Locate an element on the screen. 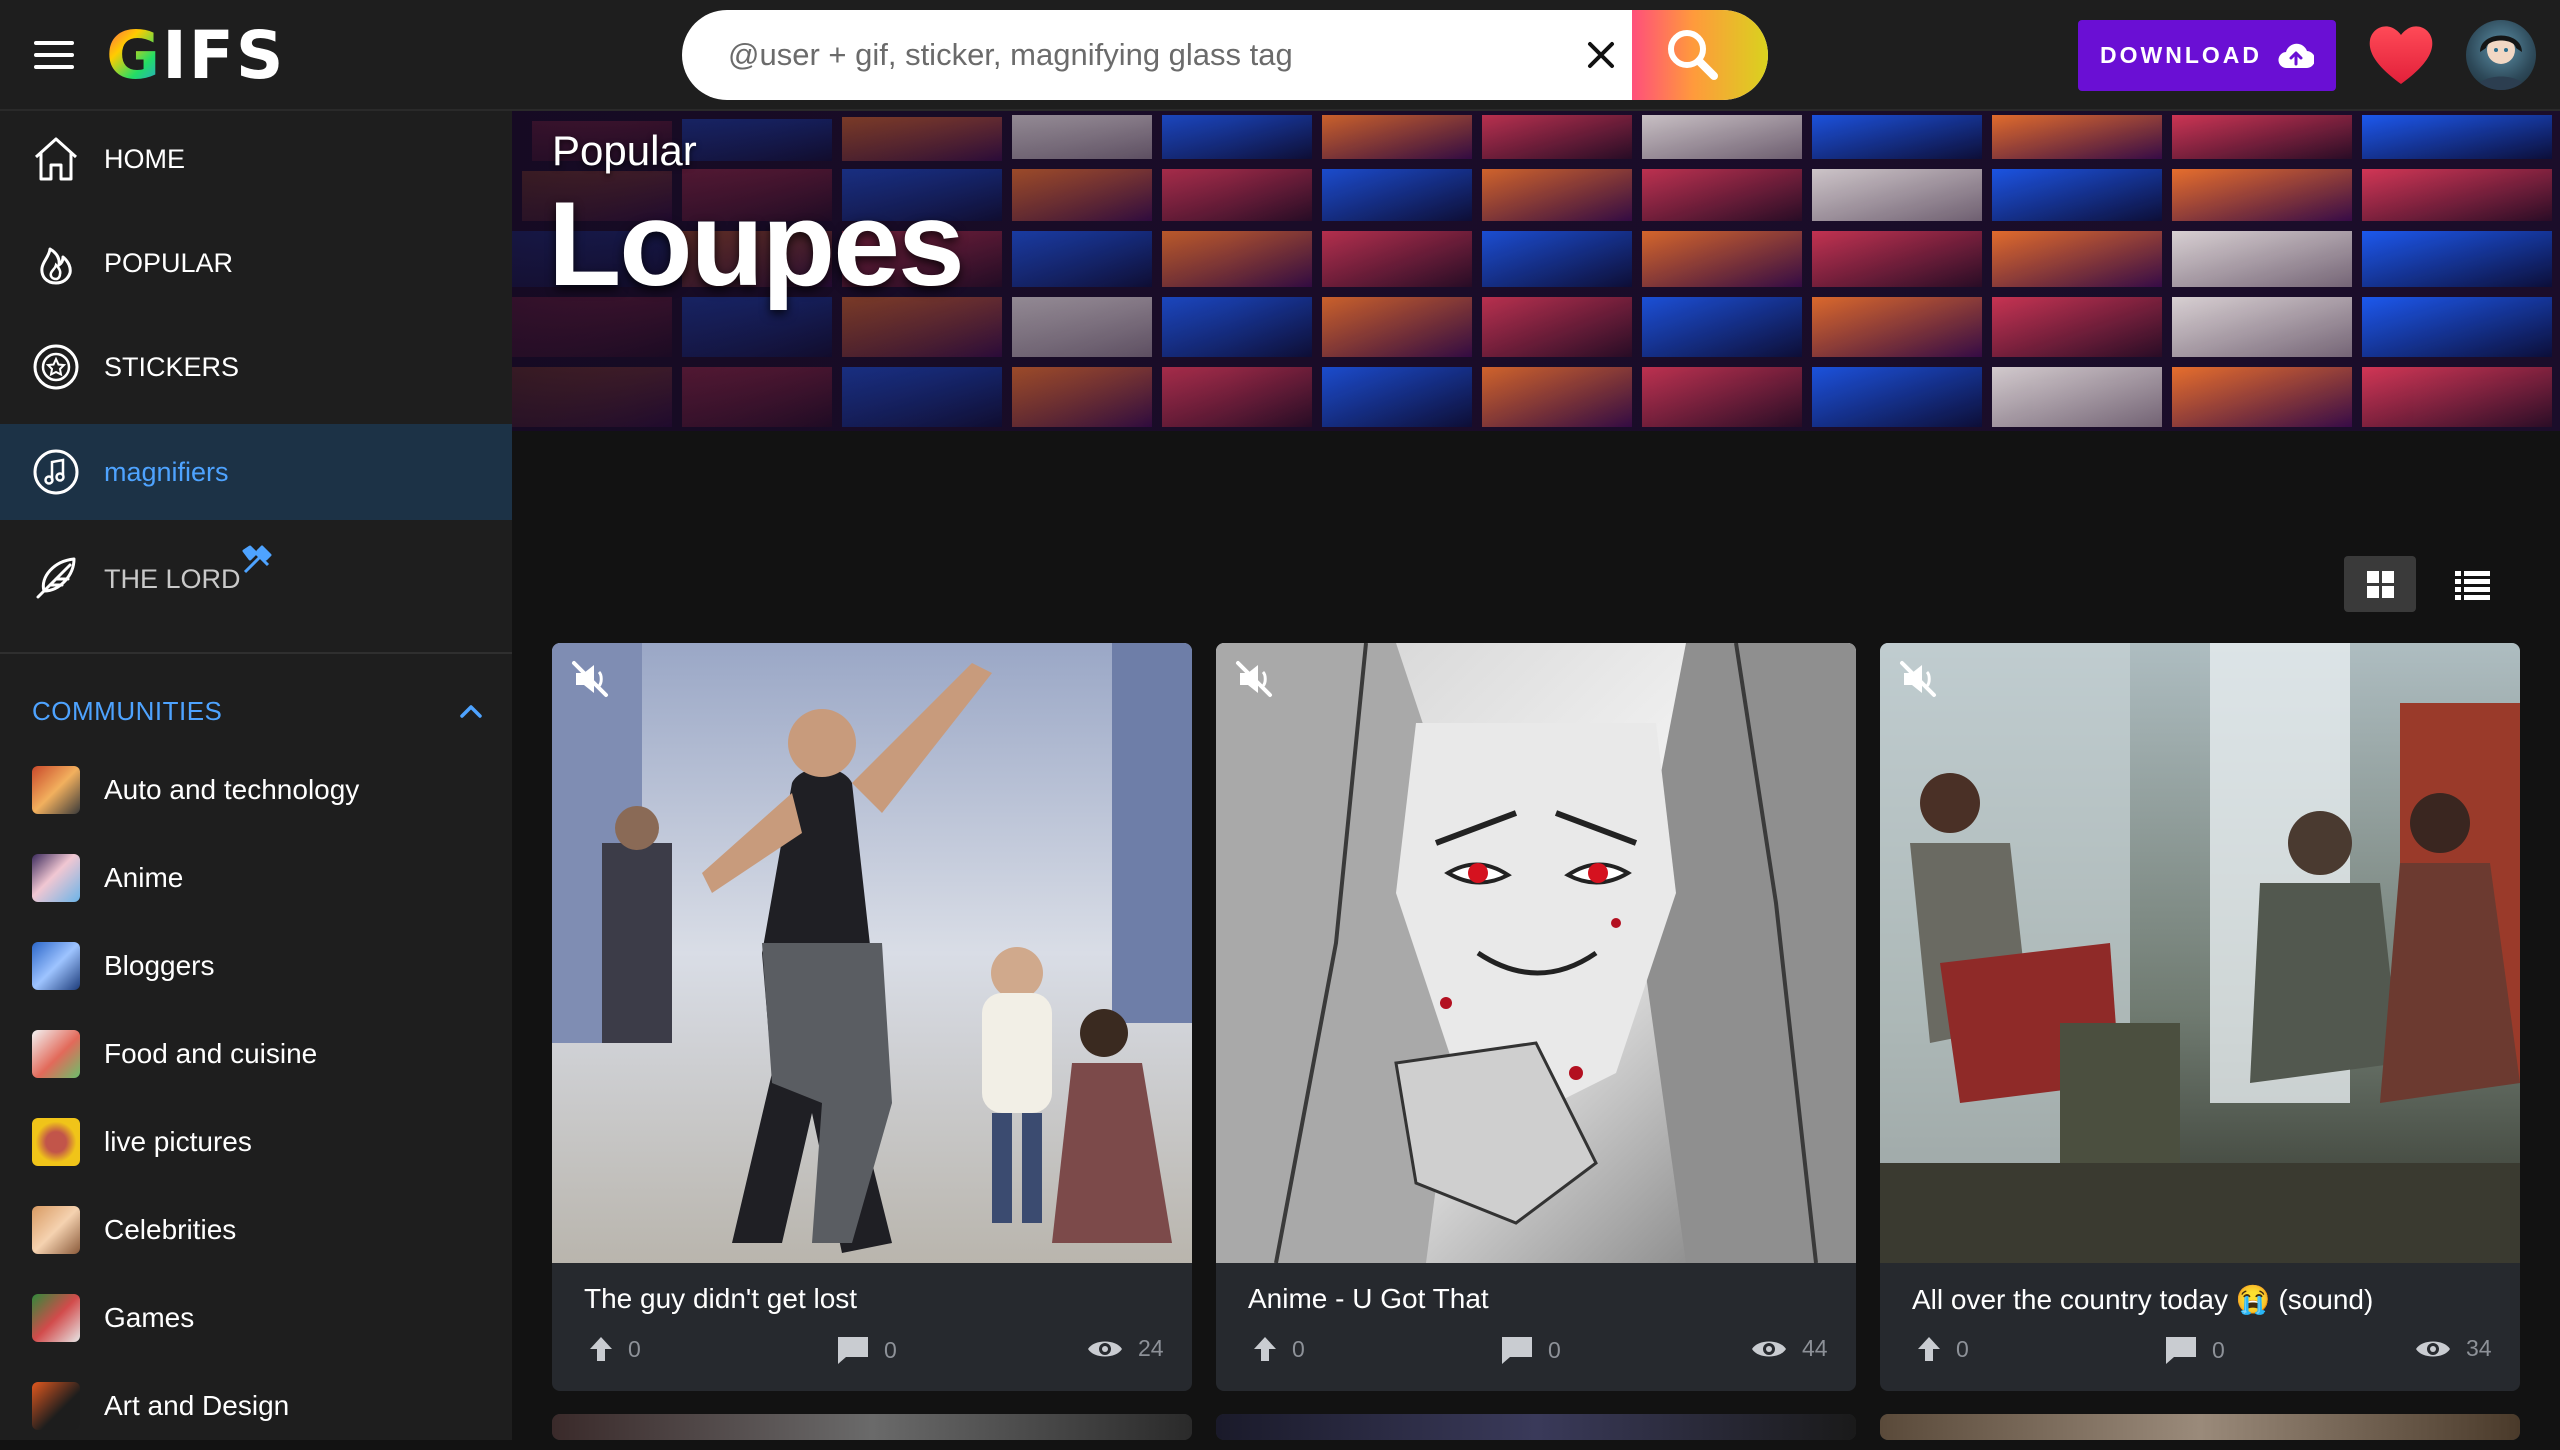 This screenshot has width=2560, height=1450. gif-stats: 0 0 24 is located at coordinates (872, 1355).